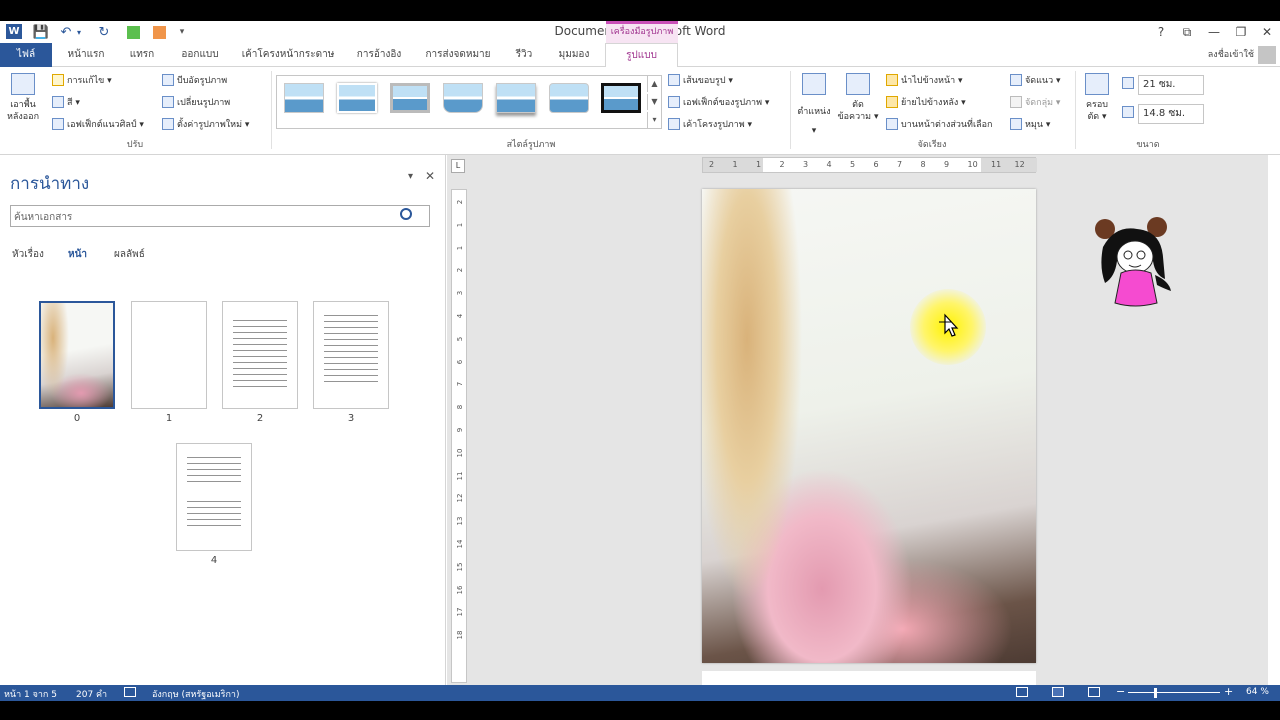 The width and height of the screenshot is (1280, 720). What do you see at coordinates (86, 55) in the screenshot?
I see `tab-home: หน้าแรก` at bounding box center [86, 55].